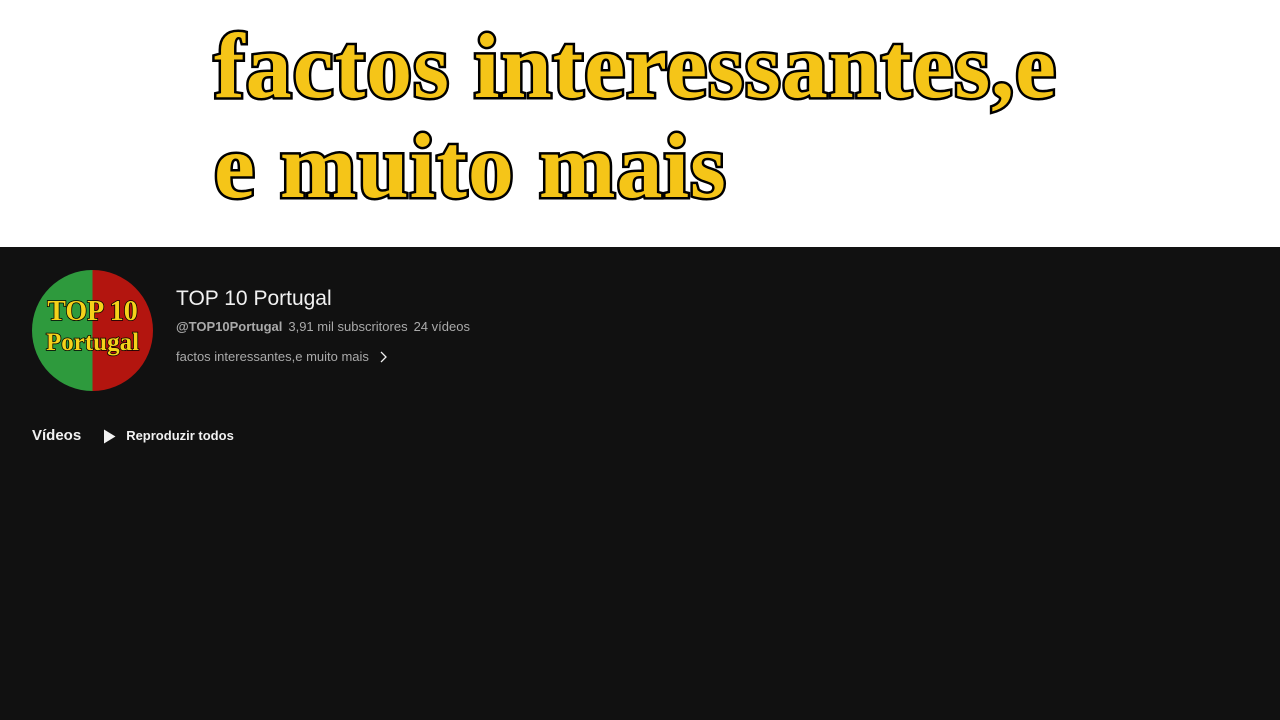 This screenshot has height=720, width=1280. What do you see at coordinates (92, 342) in the screenshot?
I see `avatar-text-line-2: Portugal` at bounding box center [92, 342].